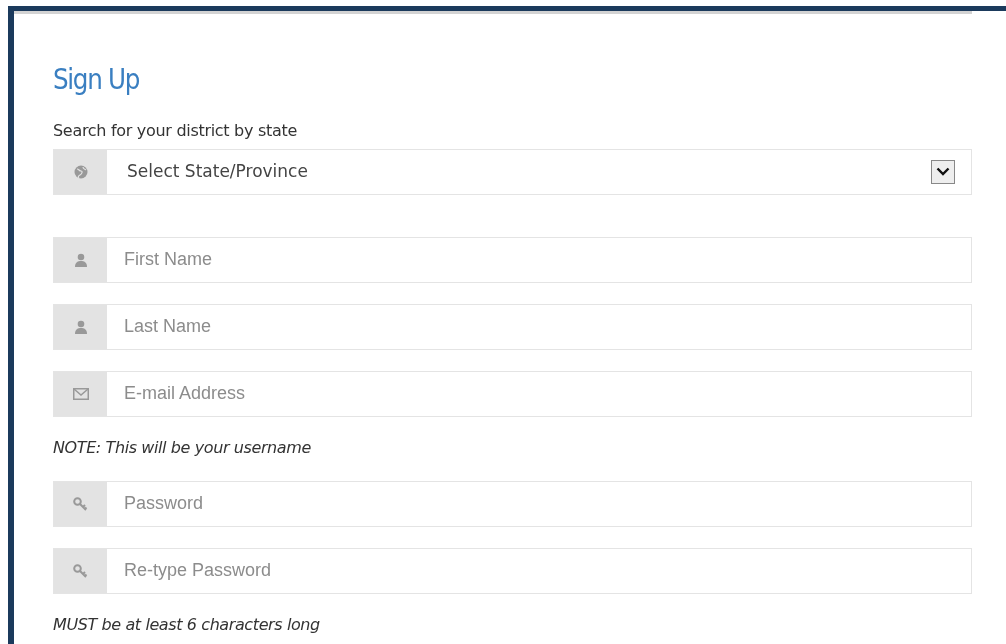 Image resolution: width=1006 pixels, height=644 pixels. What do you see at coordinates (512, 171) in the screenshot?
I see `state-select: Select State/Province` at bounding box center [512, 171].